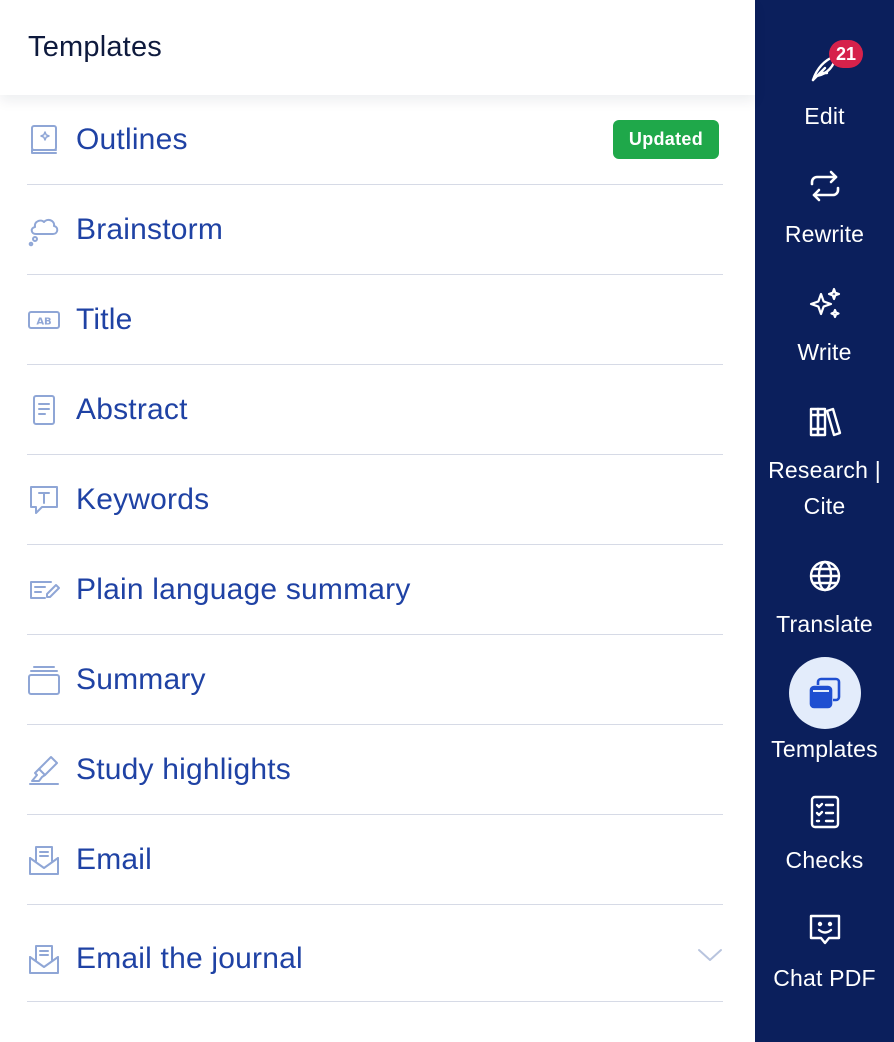 The height and width of the screenshot is (1042, 894). Describe the element at coordinates (132, 409) in the screenshot. I see `template-item-label: Abstract` at that location.